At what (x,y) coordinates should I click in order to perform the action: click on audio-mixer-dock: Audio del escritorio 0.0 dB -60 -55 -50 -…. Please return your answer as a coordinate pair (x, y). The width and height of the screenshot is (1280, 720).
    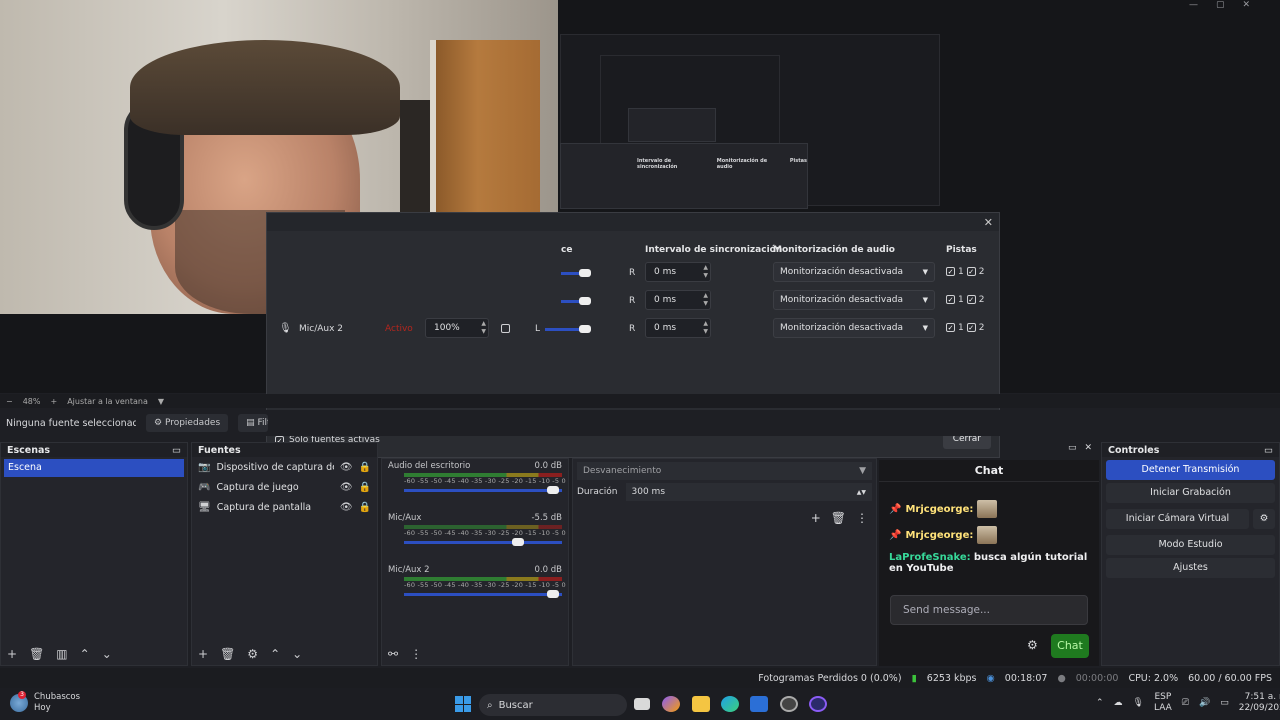
    Looking at the image, I should click on (475, 562).